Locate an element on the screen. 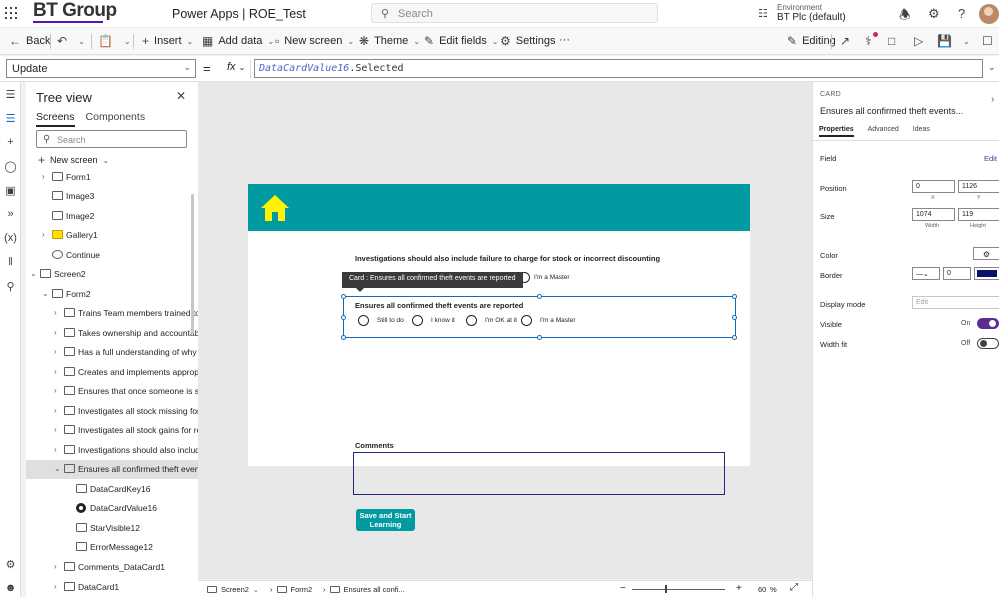 The height and width of the screenshot is (597, 999). comments-input is located at coordinates (539, 473).